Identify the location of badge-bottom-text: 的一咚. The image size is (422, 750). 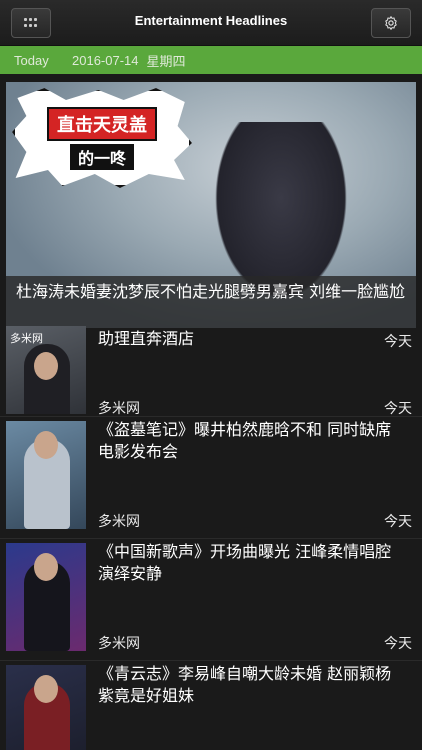
(101, 156).